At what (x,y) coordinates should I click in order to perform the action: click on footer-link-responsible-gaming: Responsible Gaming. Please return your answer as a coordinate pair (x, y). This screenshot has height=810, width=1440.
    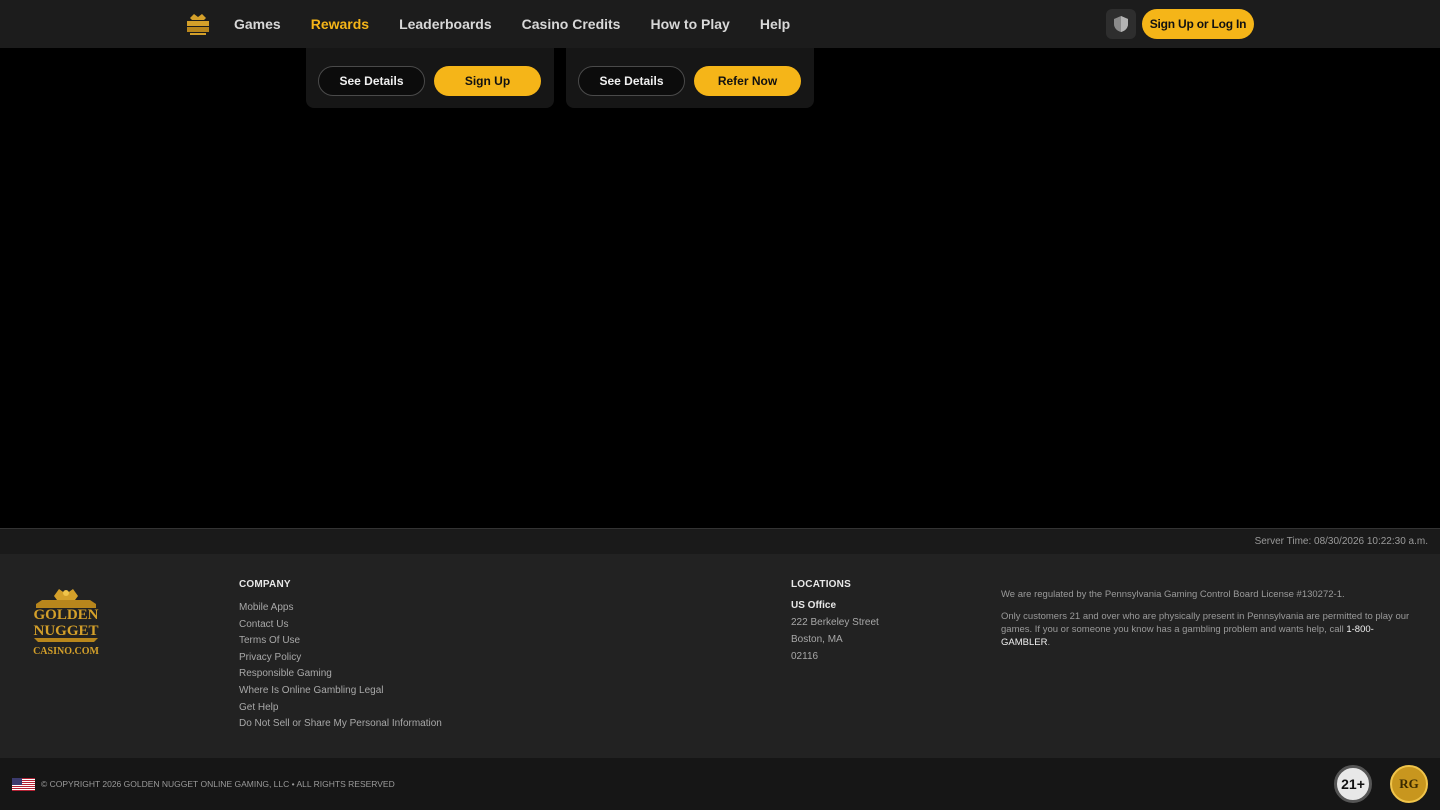
    Looking at the image, I should click on (340, 674).